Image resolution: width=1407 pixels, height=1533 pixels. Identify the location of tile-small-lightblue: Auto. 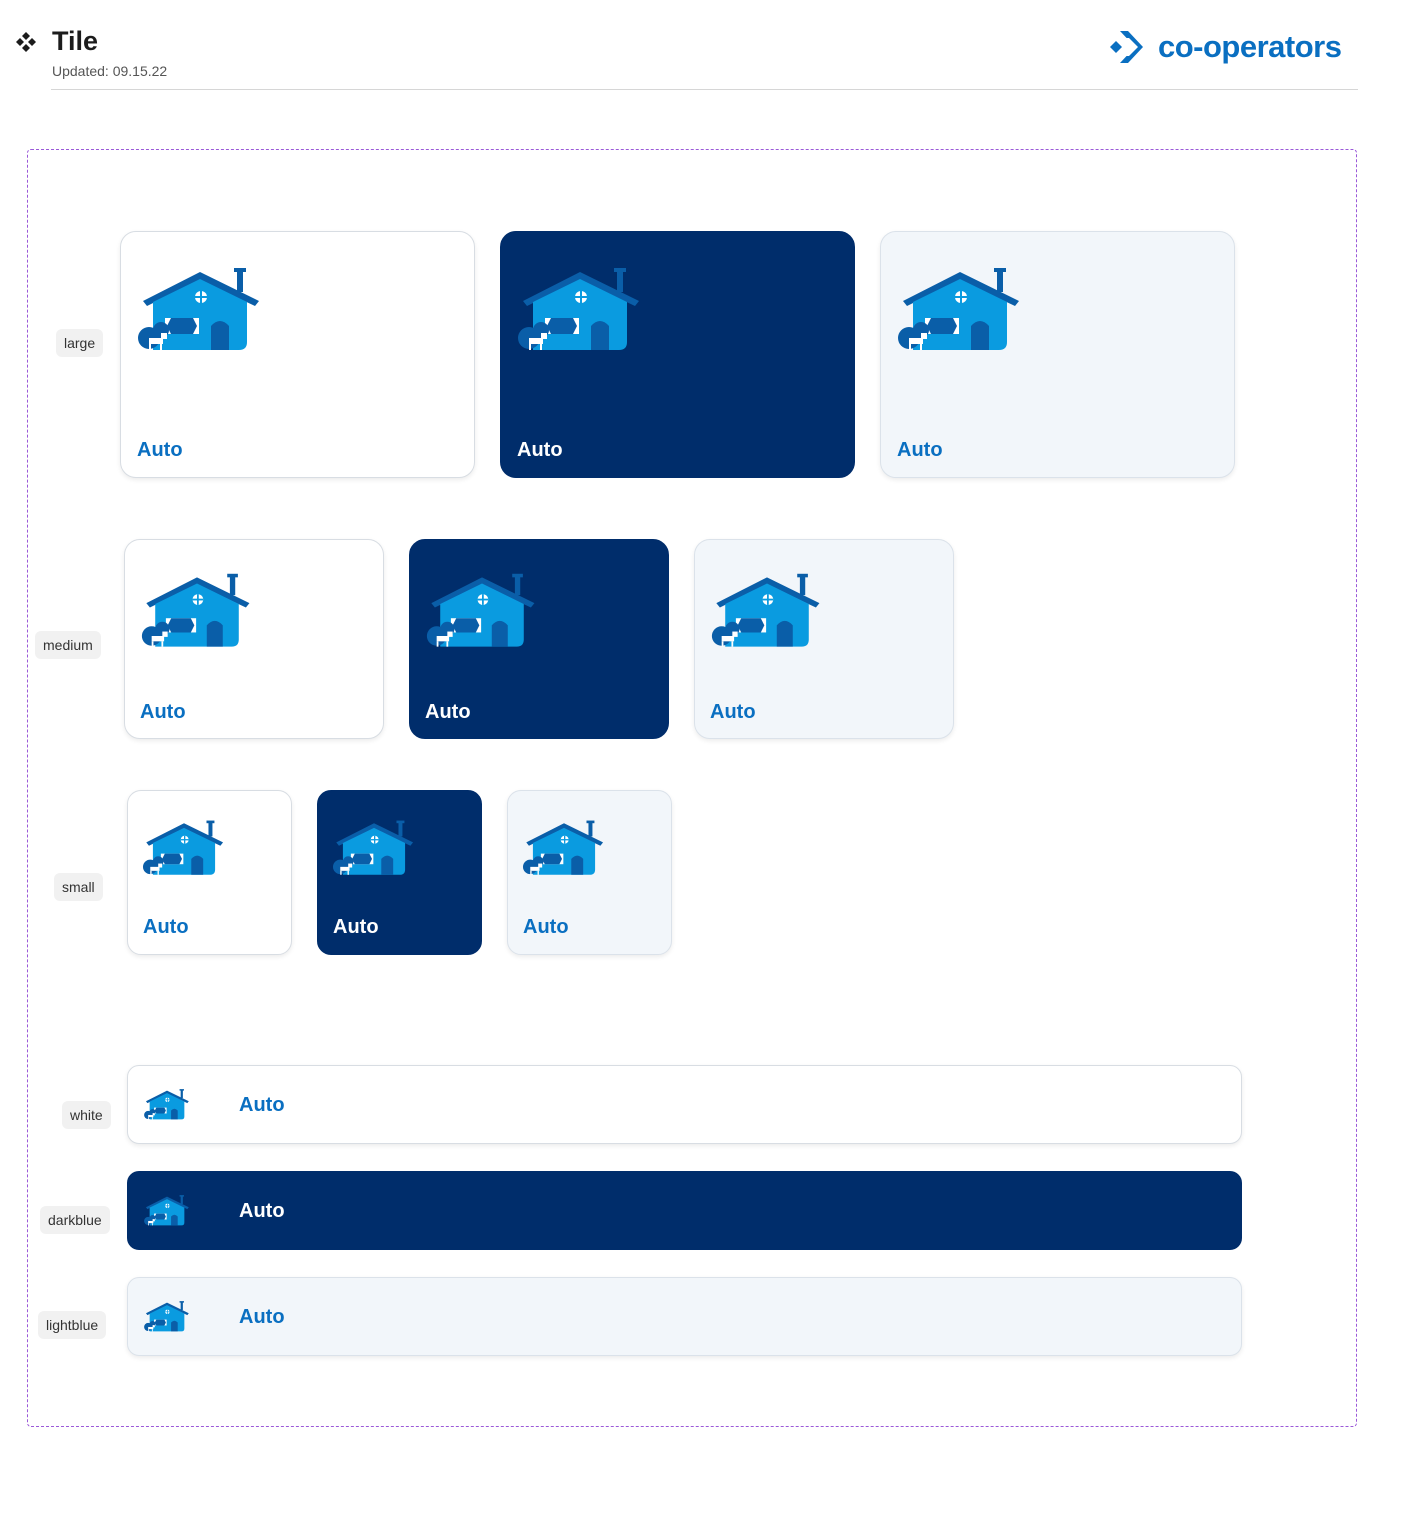
(589, 872).